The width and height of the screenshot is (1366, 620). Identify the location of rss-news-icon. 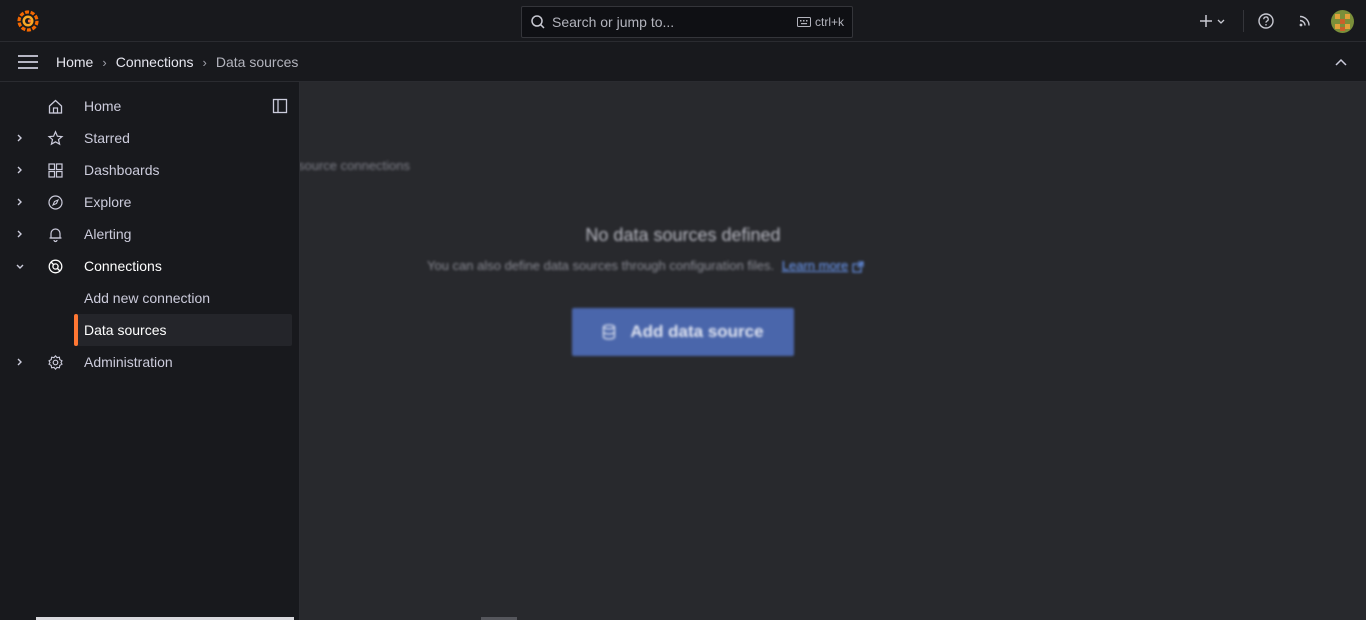
(1305, 21).